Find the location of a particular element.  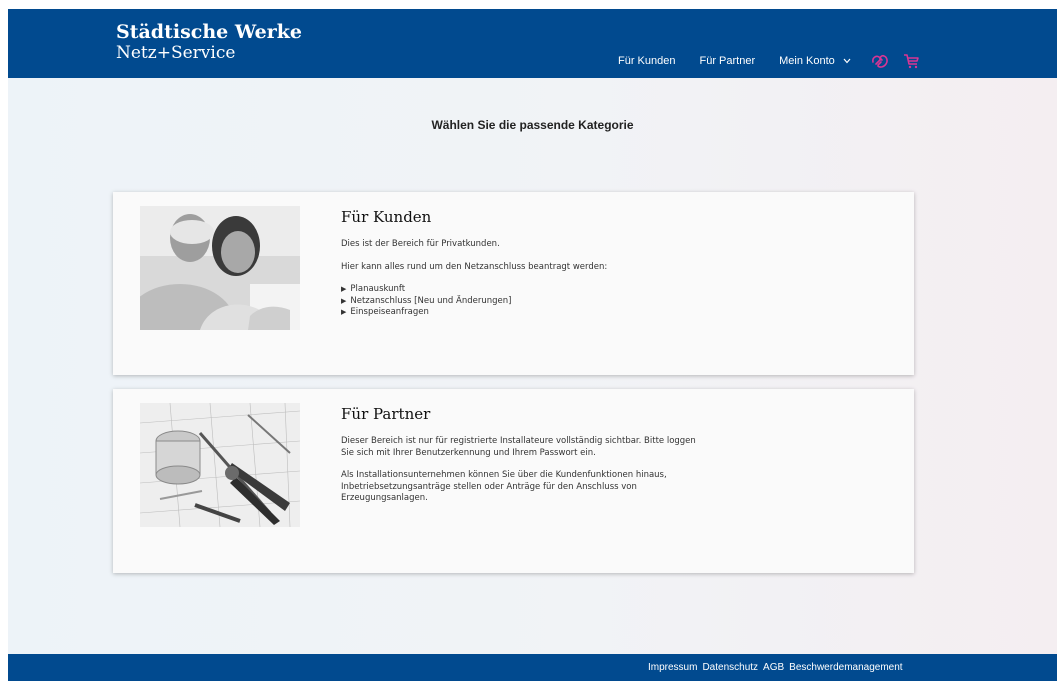

footer-link-agb: AGB is located at coordinates (773, 667).